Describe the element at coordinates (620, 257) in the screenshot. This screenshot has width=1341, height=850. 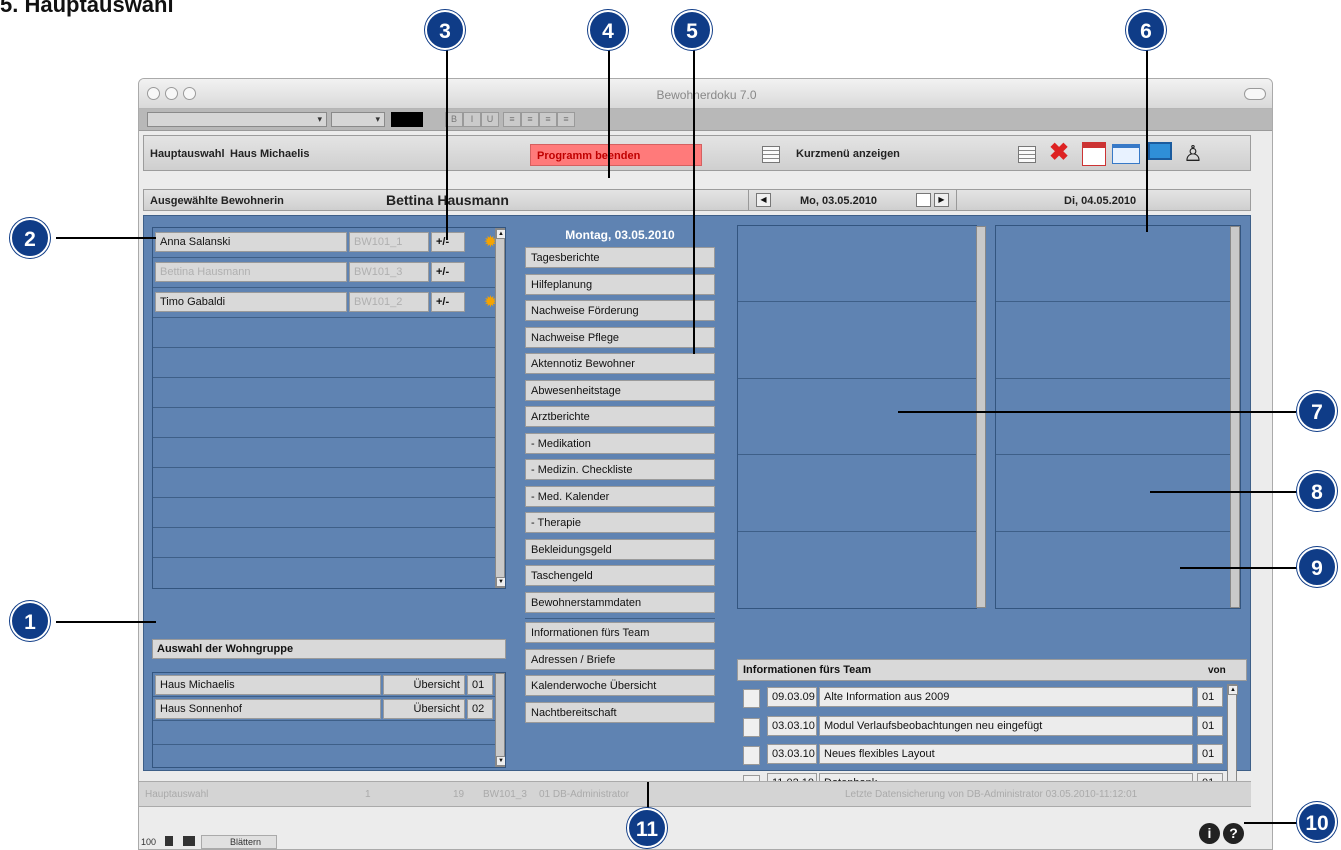
I see `menu-item-tagesberichte: Tagesberichte` at that location.